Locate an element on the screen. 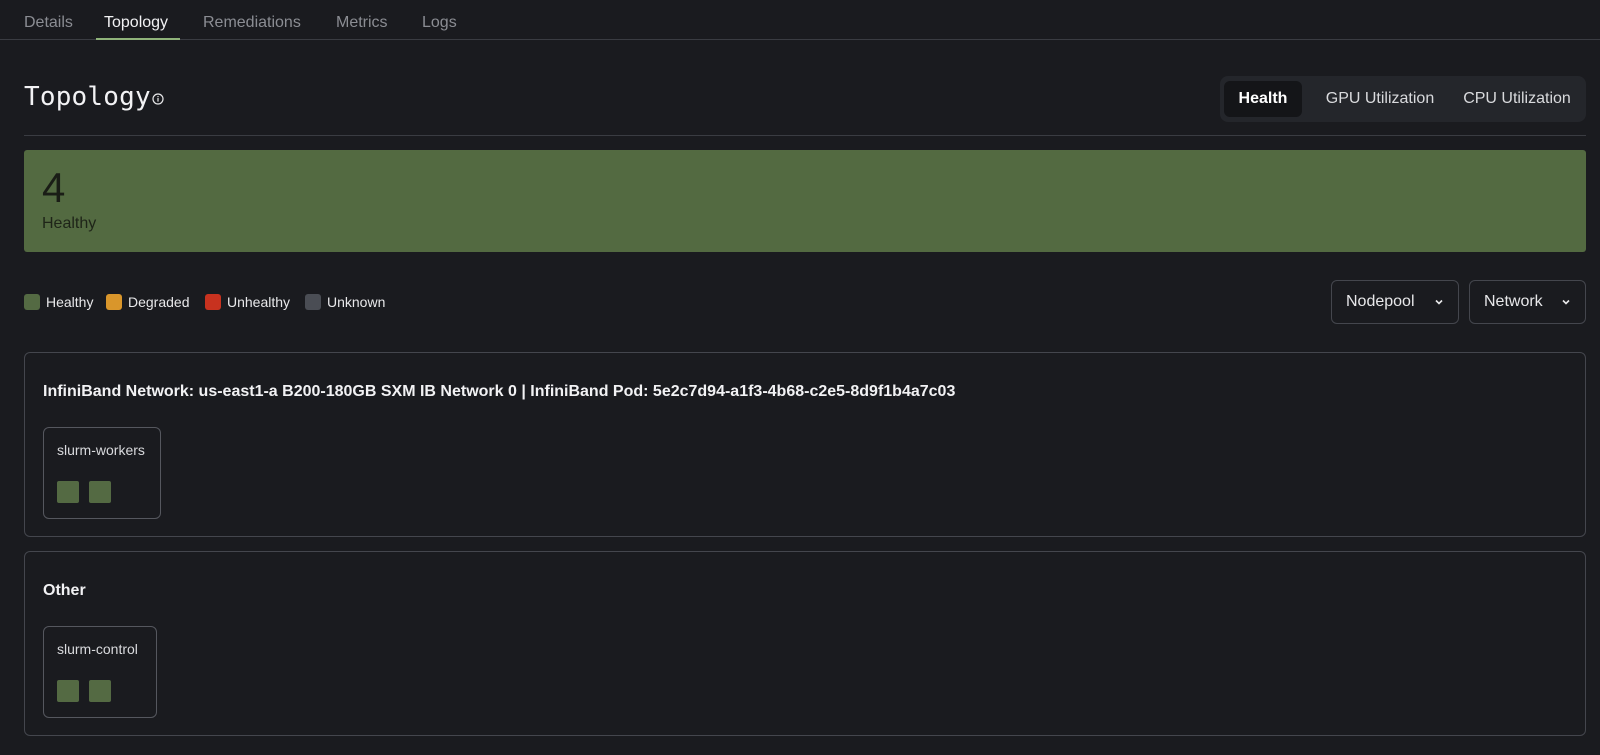 The width and height of the screenshot is (1600, 755). legend-item-healthy: Healthy is located at coordinates (58, 302).